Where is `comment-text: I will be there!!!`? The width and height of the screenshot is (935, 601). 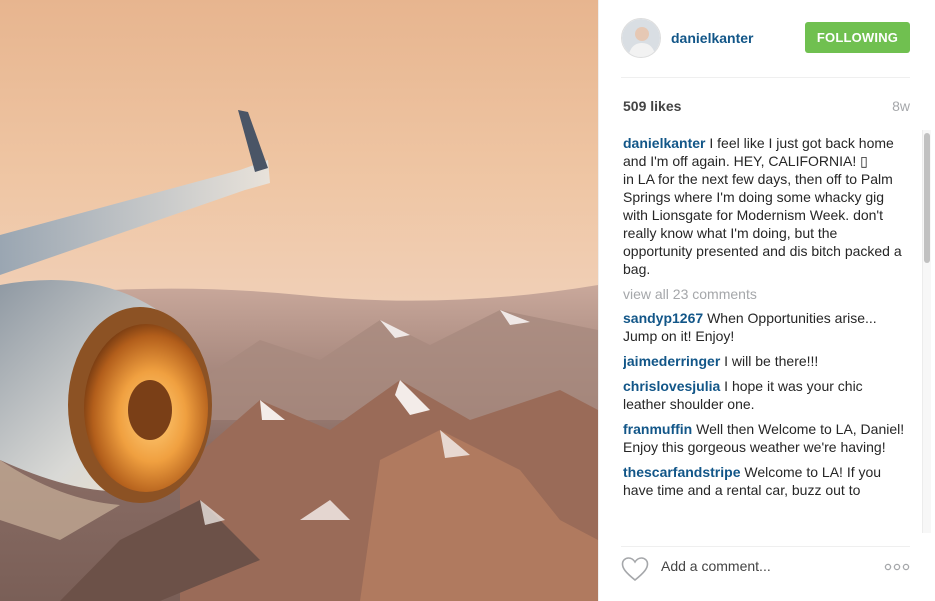
comment-text: I will be there!!! is located at coordinates (771, 361).